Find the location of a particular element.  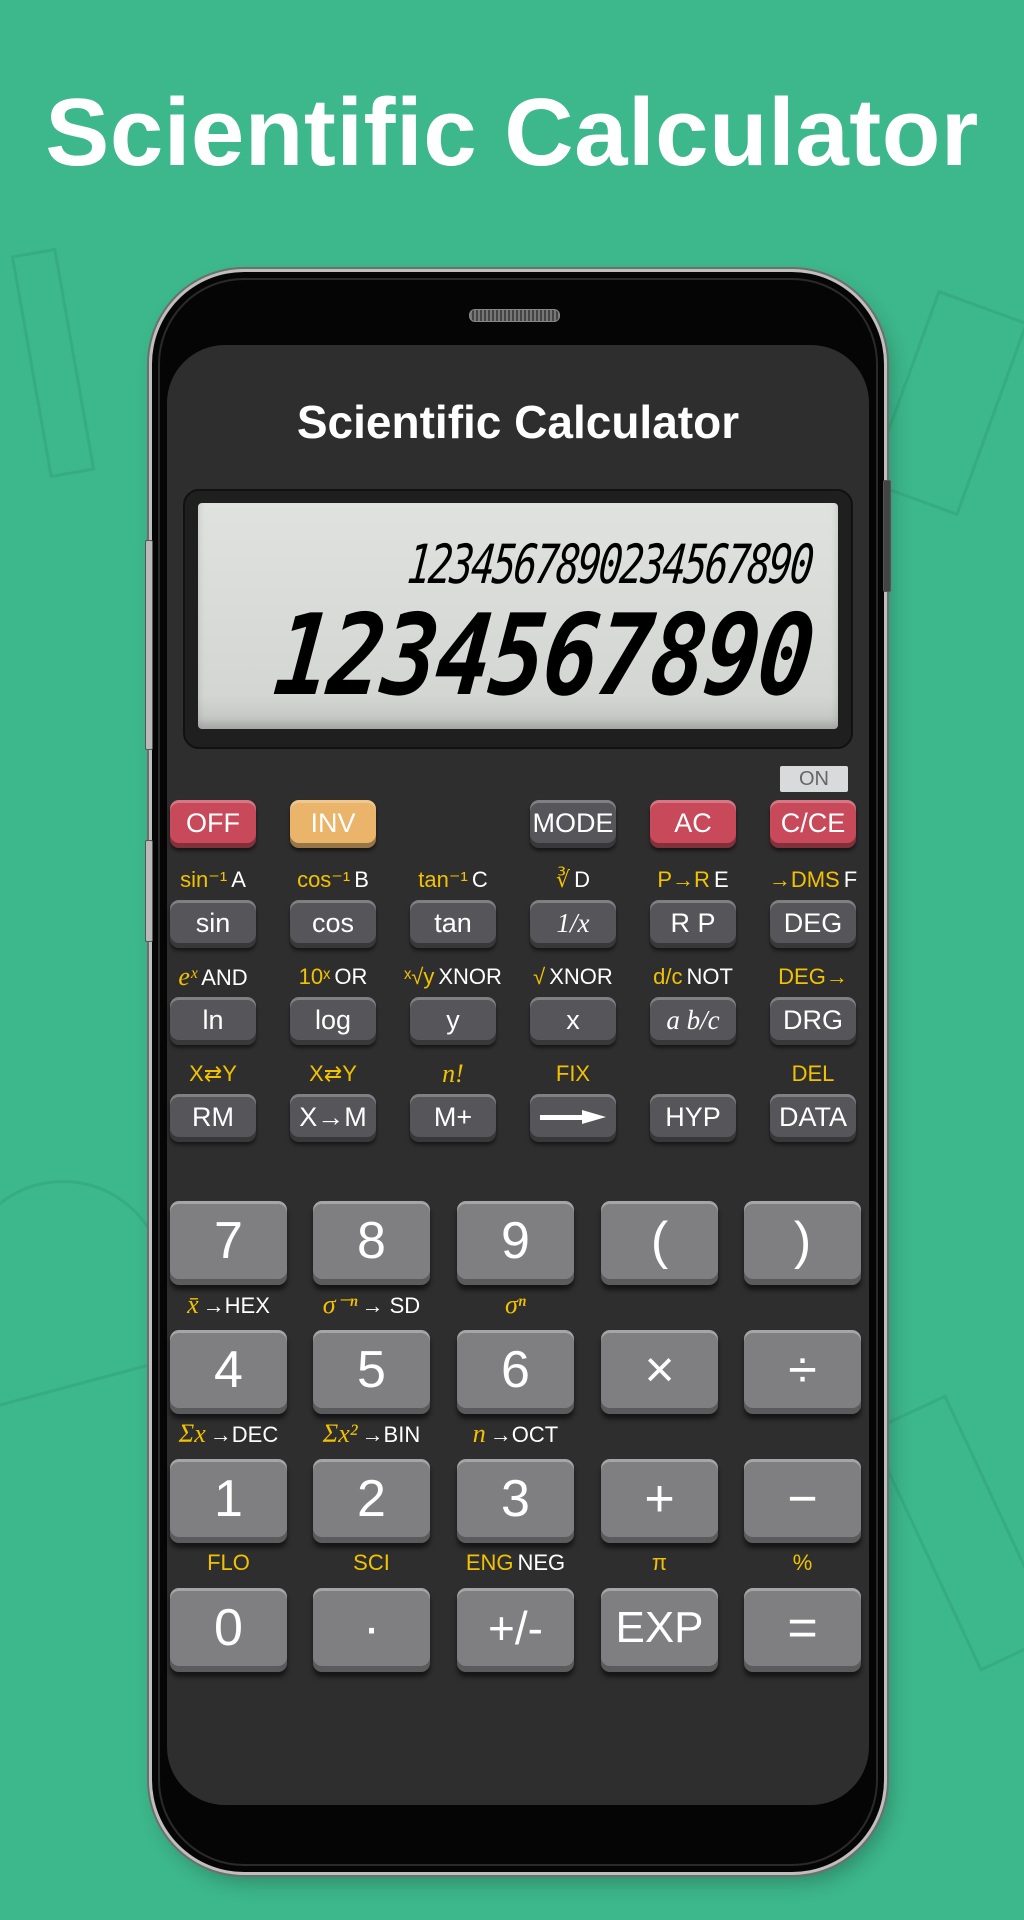

secondary-function-label: FLO is located at coordinates (228, 1563).